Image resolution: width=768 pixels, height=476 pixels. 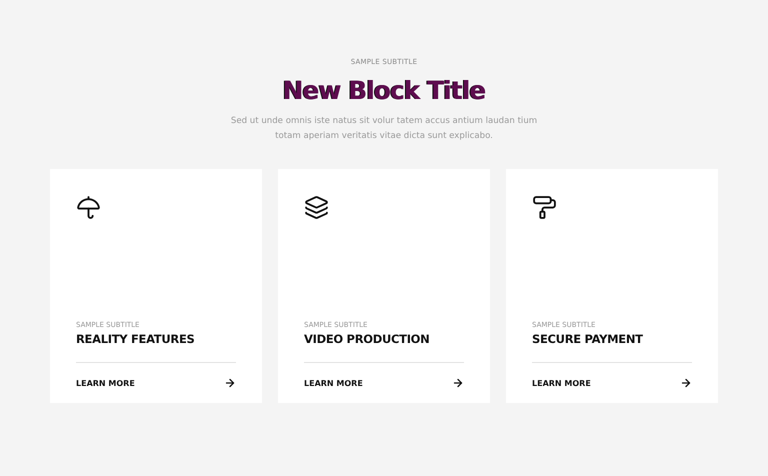 What do you see at coordinates (544, 207) in the screenshot?
I see `paint-roller-icon` at bounding box center [544, 207].